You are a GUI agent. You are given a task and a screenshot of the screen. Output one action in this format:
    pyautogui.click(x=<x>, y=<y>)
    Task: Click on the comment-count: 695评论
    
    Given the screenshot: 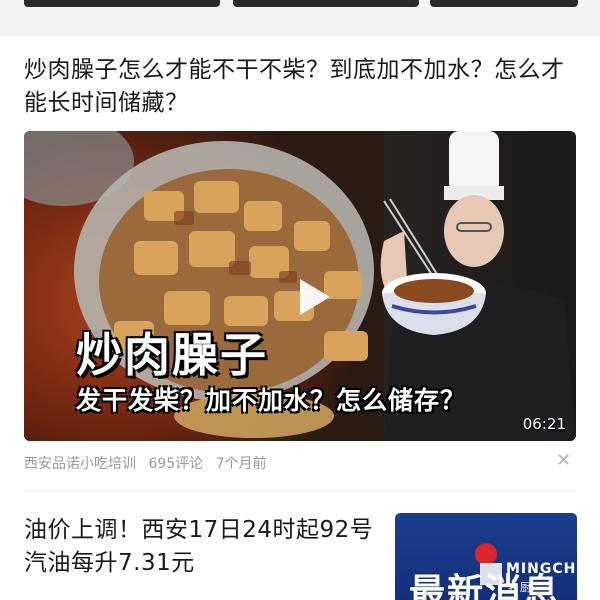 What is the action you would take?
    pyautogui.click(x=176, y=464)
    